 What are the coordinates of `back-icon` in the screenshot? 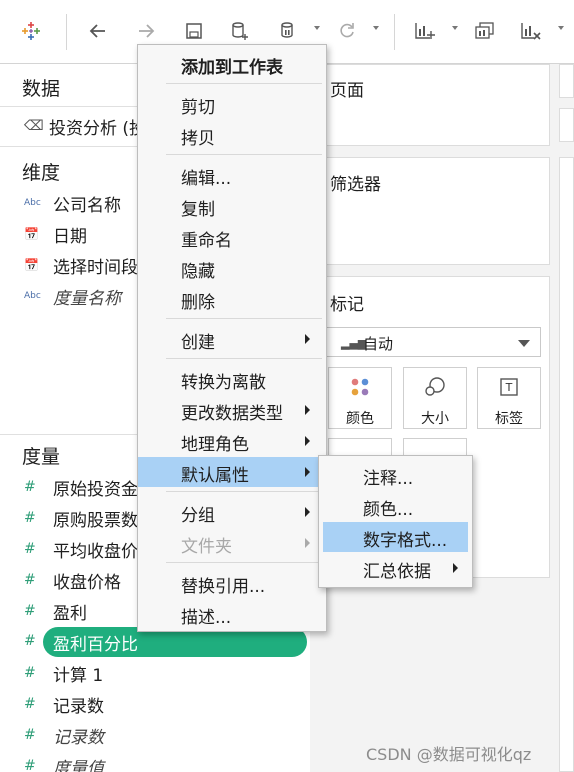 It's located at (98, 31).